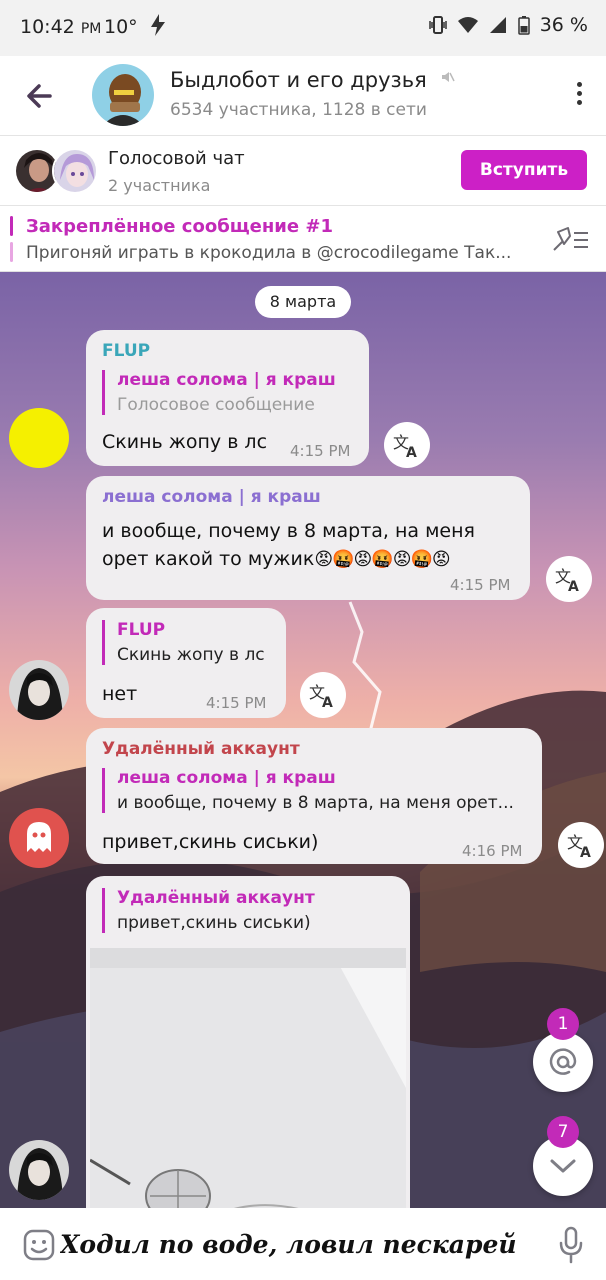  I want to click on message-bubble: FLUP Скинь жопу в лс нет 4:15 PM, so click(186, 663).